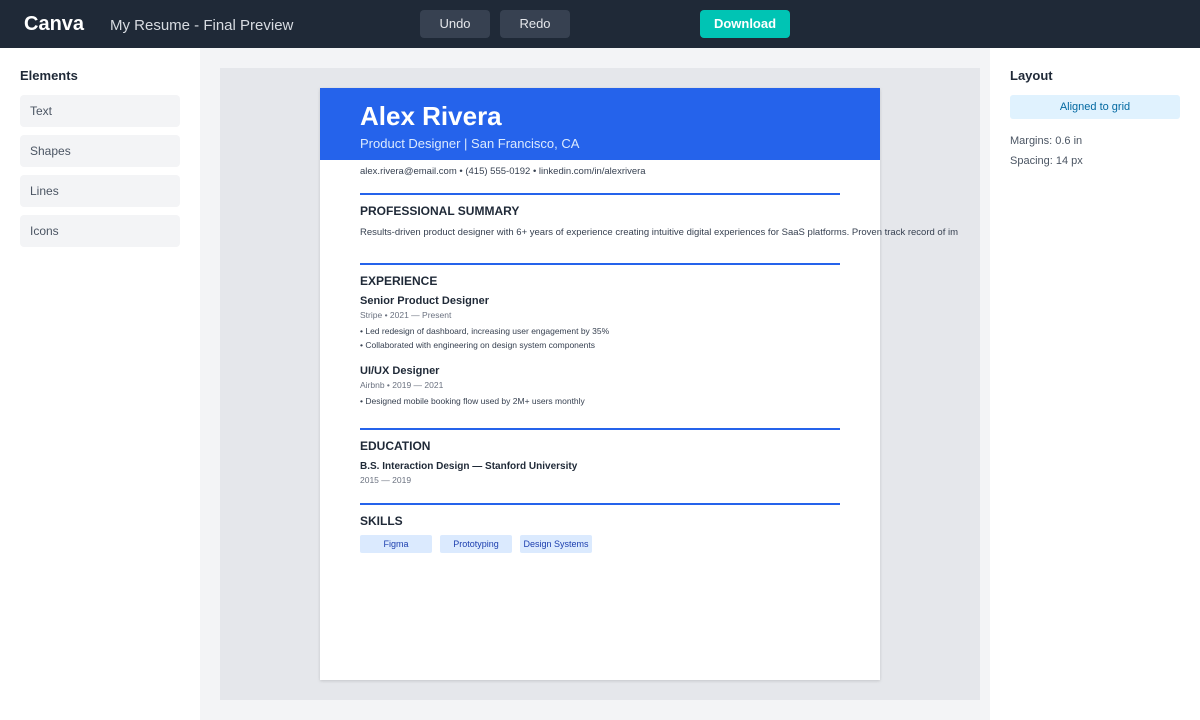  I want to click on job-title: Senior Product Designer, so click(424, 301).